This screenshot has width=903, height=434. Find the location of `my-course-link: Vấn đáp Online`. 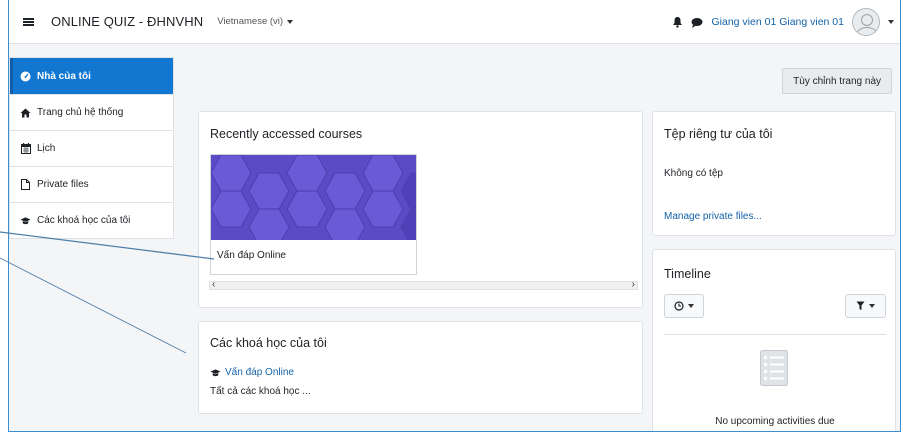

my-course-link: Vấn đáp Online is located at coordinates (252, 372).